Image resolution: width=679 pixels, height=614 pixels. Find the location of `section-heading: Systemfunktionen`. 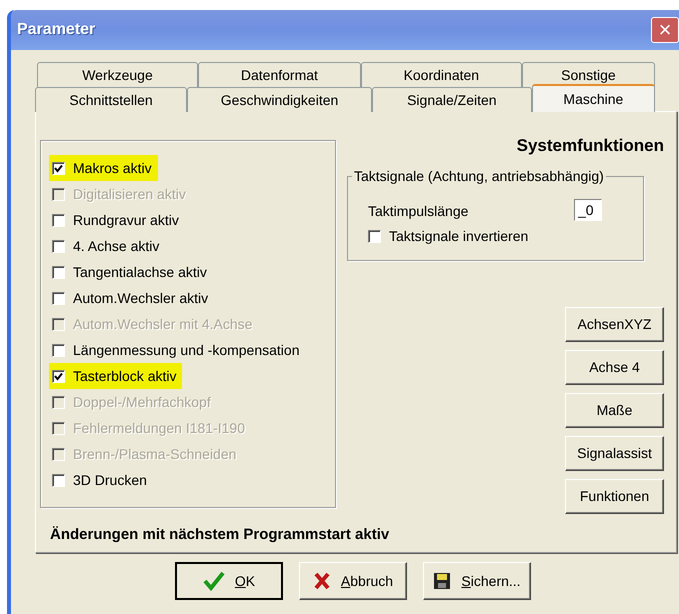

section-heading: Systemfunktionen is located at coordinates (590, 146).